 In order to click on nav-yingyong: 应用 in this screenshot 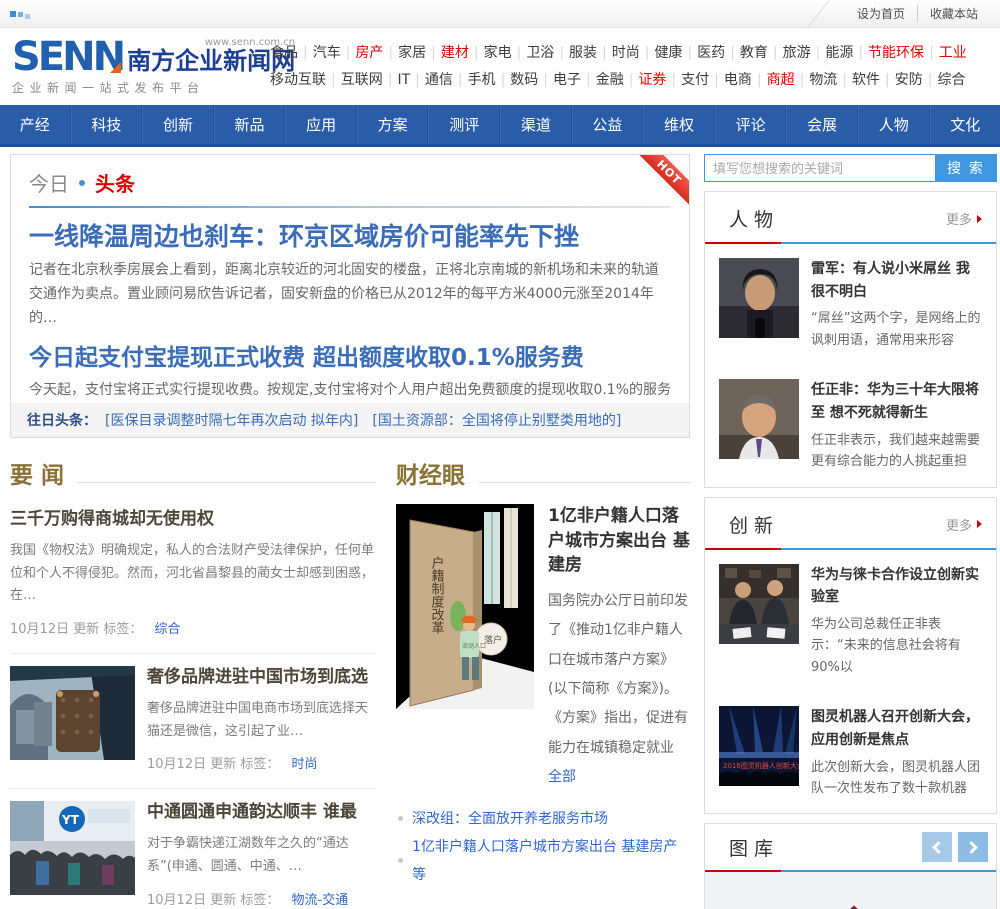, I will do `click(321, 124)`.